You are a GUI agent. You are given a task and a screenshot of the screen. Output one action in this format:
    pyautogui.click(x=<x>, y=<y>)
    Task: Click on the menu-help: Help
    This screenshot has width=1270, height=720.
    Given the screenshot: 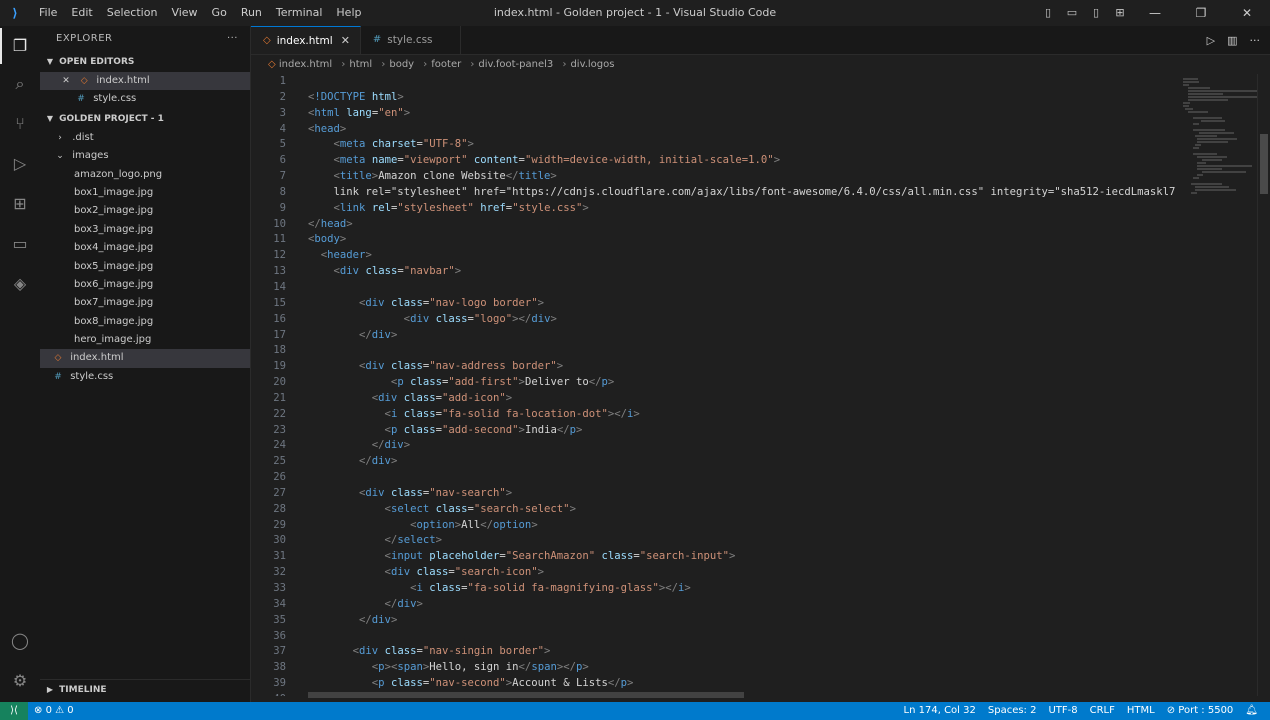 What is the action you would take?
    pyautogui.click(x=348, y=13)
    